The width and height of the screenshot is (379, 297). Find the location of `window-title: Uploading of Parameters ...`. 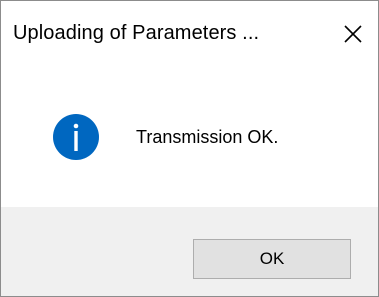

window-title: Uploading of Parameters ... is located at coordinates (136, 33).